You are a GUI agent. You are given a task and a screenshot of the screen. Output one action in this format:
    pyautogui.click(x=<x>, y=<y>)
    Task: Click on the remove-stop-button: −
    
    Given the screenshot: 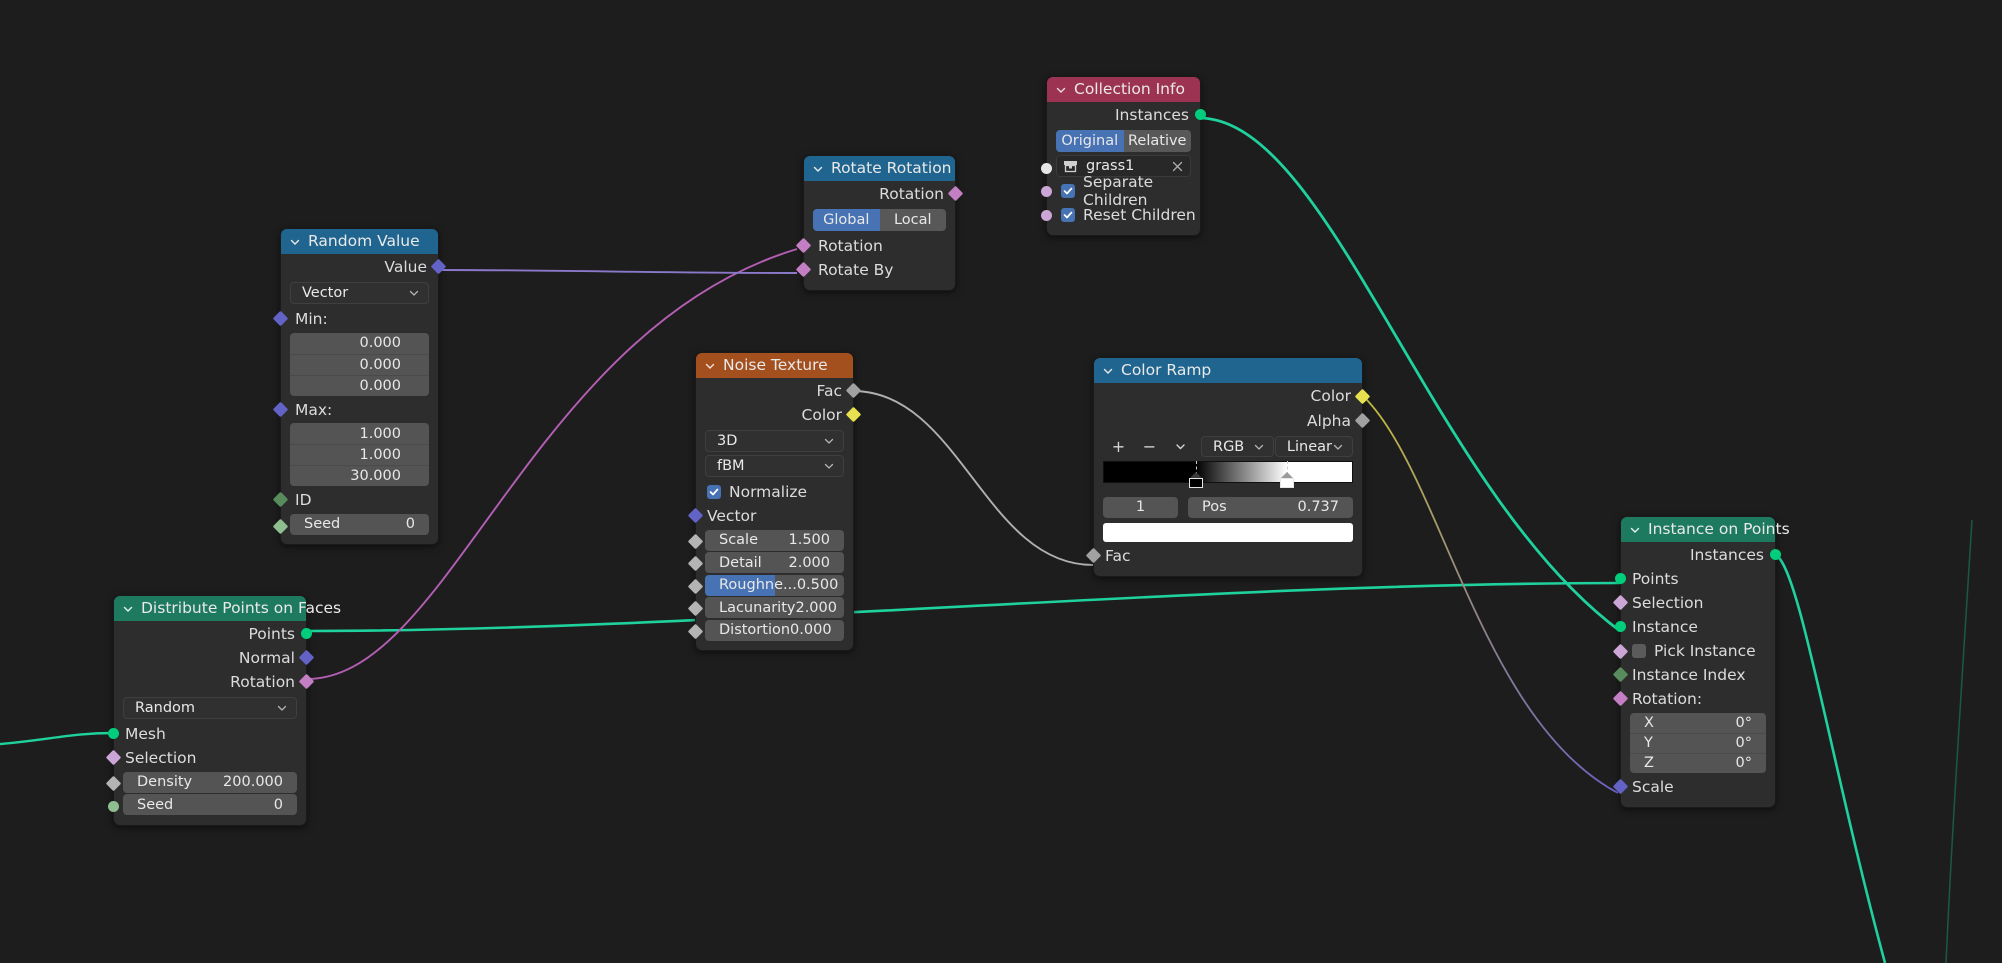 What is the action you would take?
    pyautogui.click(x=1149, y=446)
    